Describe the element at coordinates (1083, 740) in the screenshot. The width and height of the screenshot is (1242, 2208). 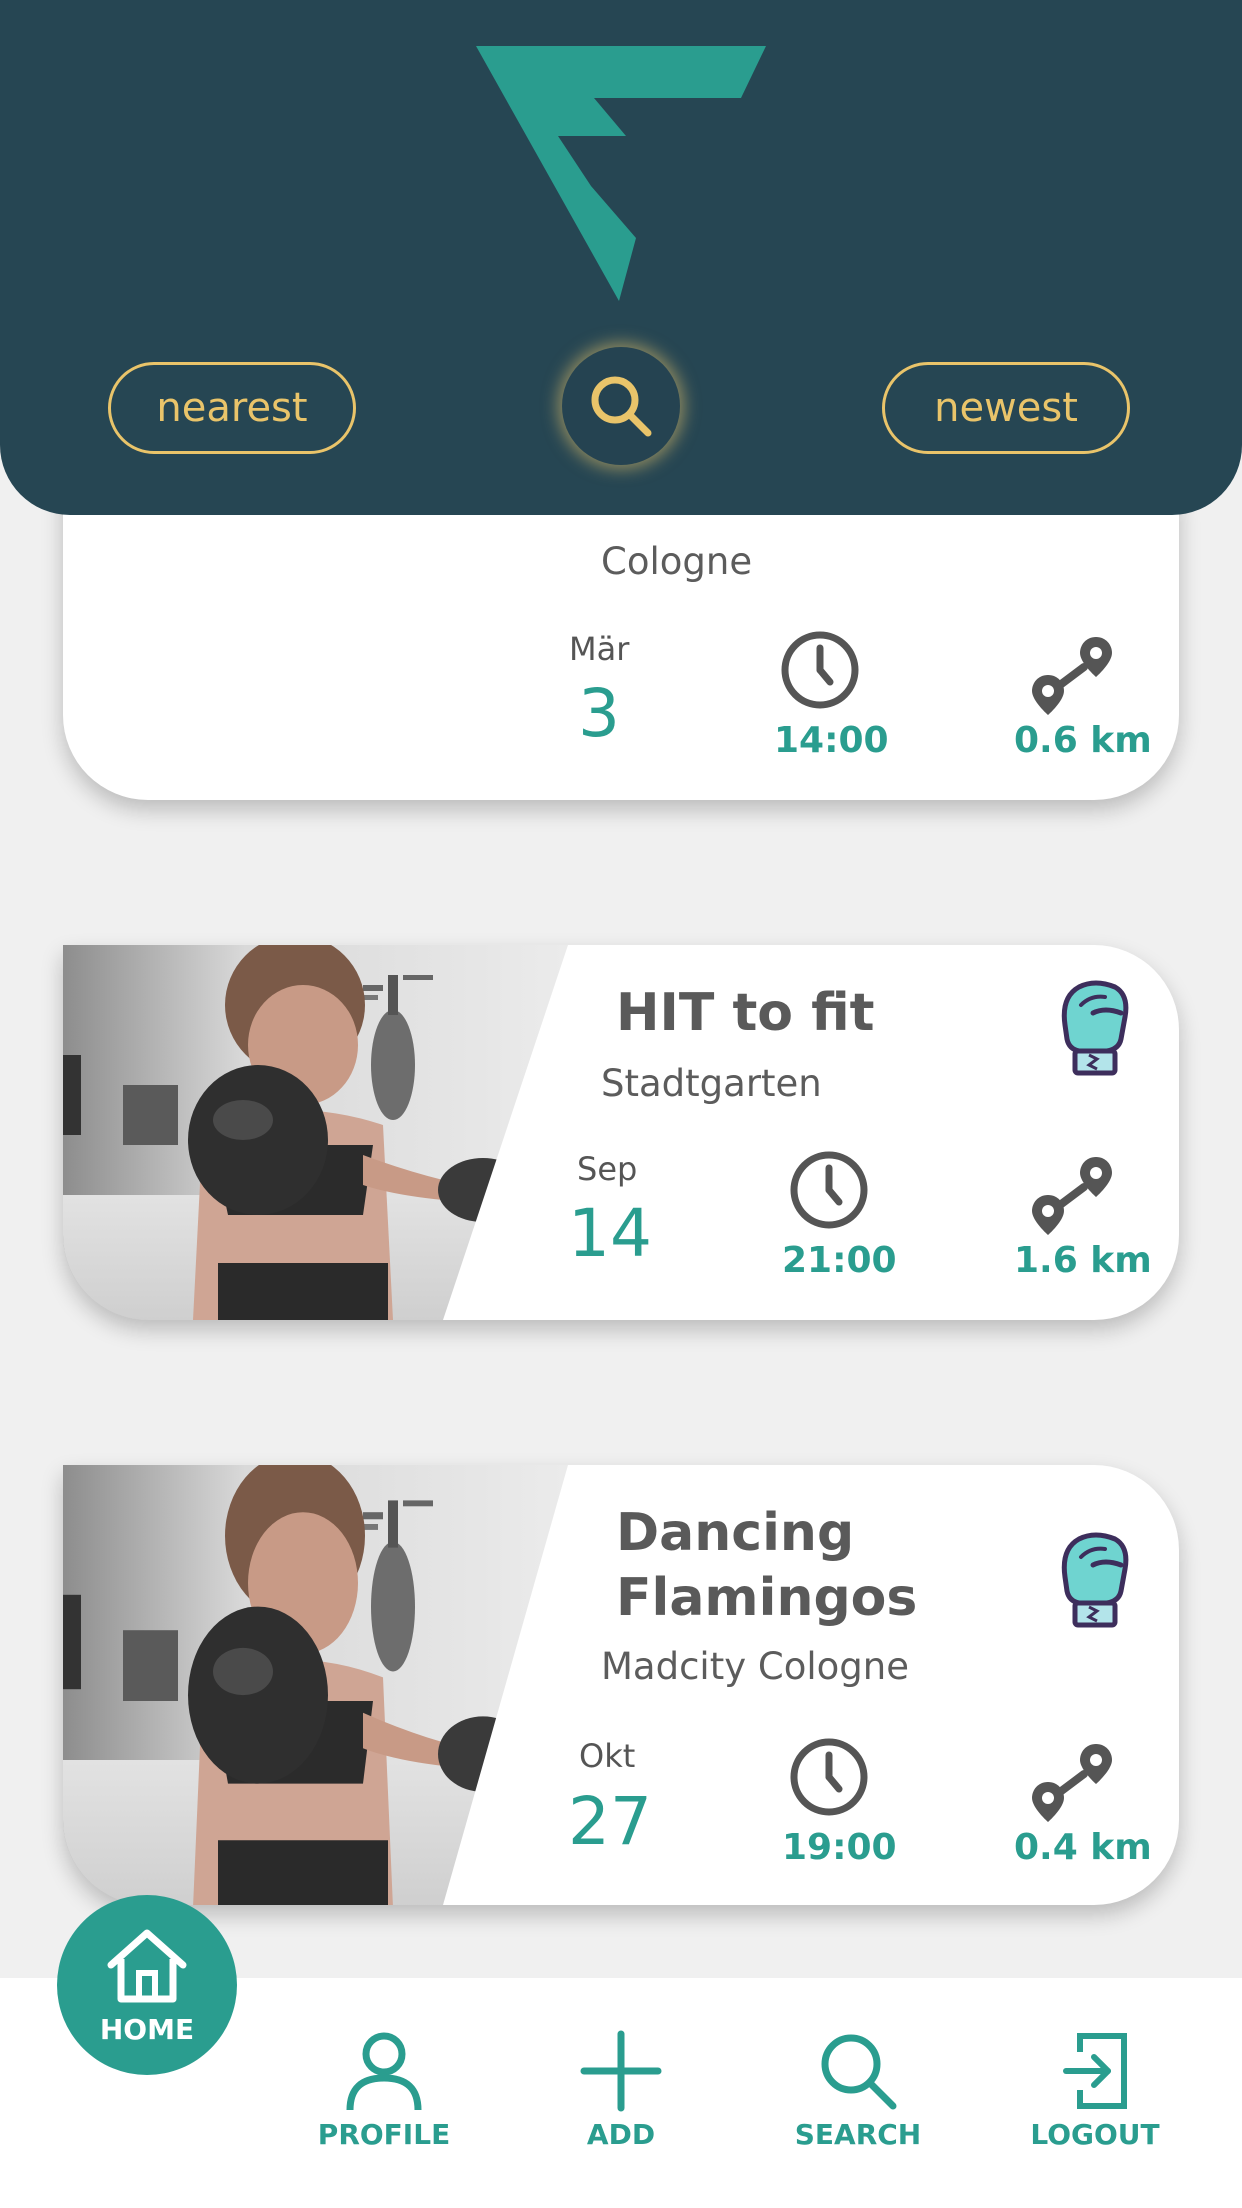
I see `event-distance: 0.6 km` at that location.